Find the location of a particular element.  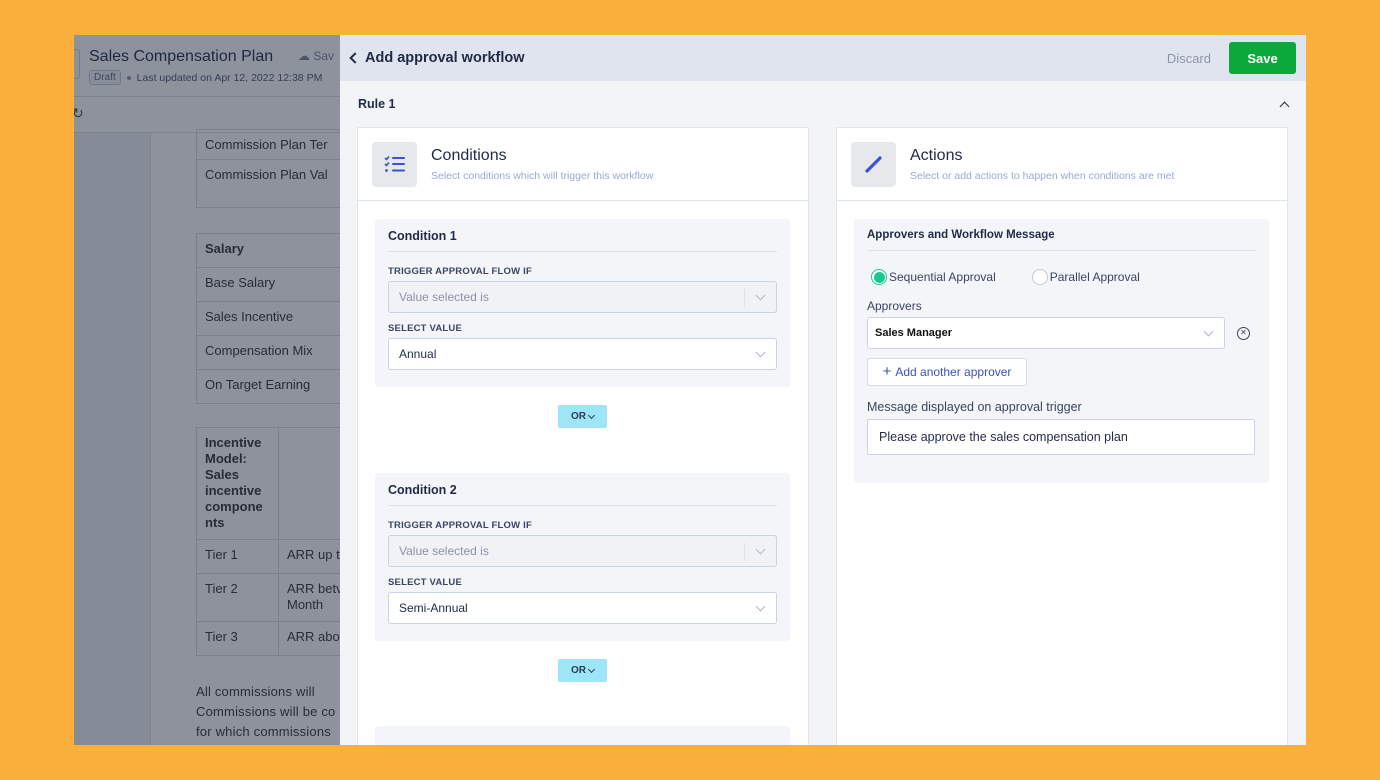

message-input is located at coordinates (1061, 437).